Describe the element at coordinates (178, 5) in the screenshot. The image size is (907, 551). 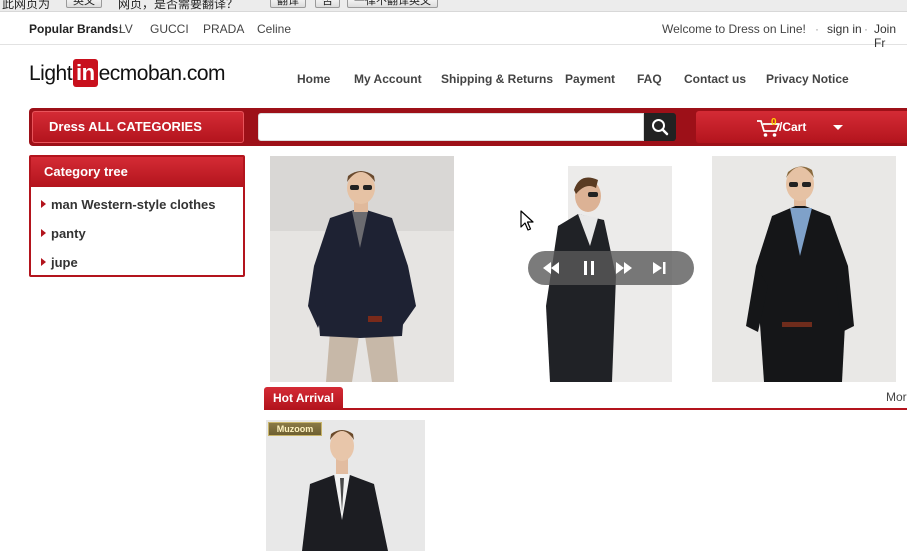
I see `translate-question-text: 网页，是否需要翻译？` at that location.